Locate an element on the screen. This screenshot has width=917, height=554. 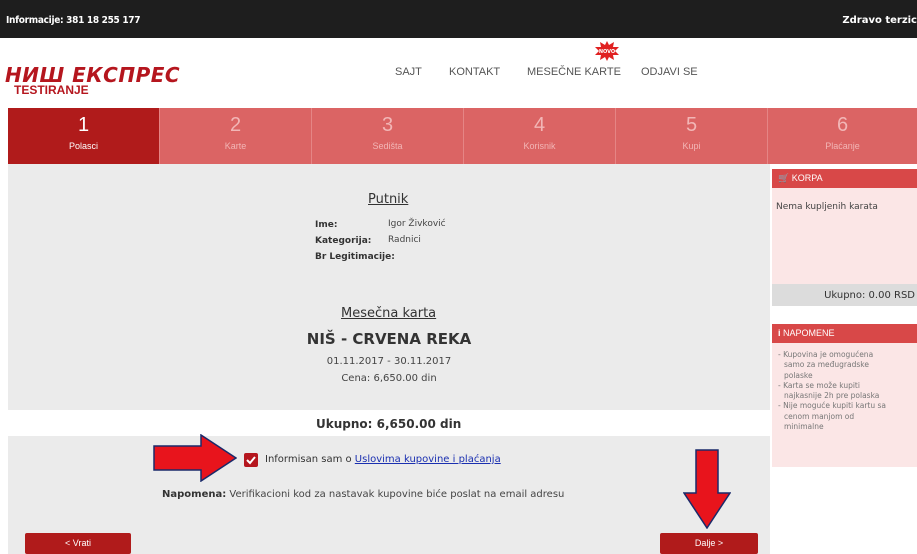
next-button: Dalje > is located at coordinates (709, 543).